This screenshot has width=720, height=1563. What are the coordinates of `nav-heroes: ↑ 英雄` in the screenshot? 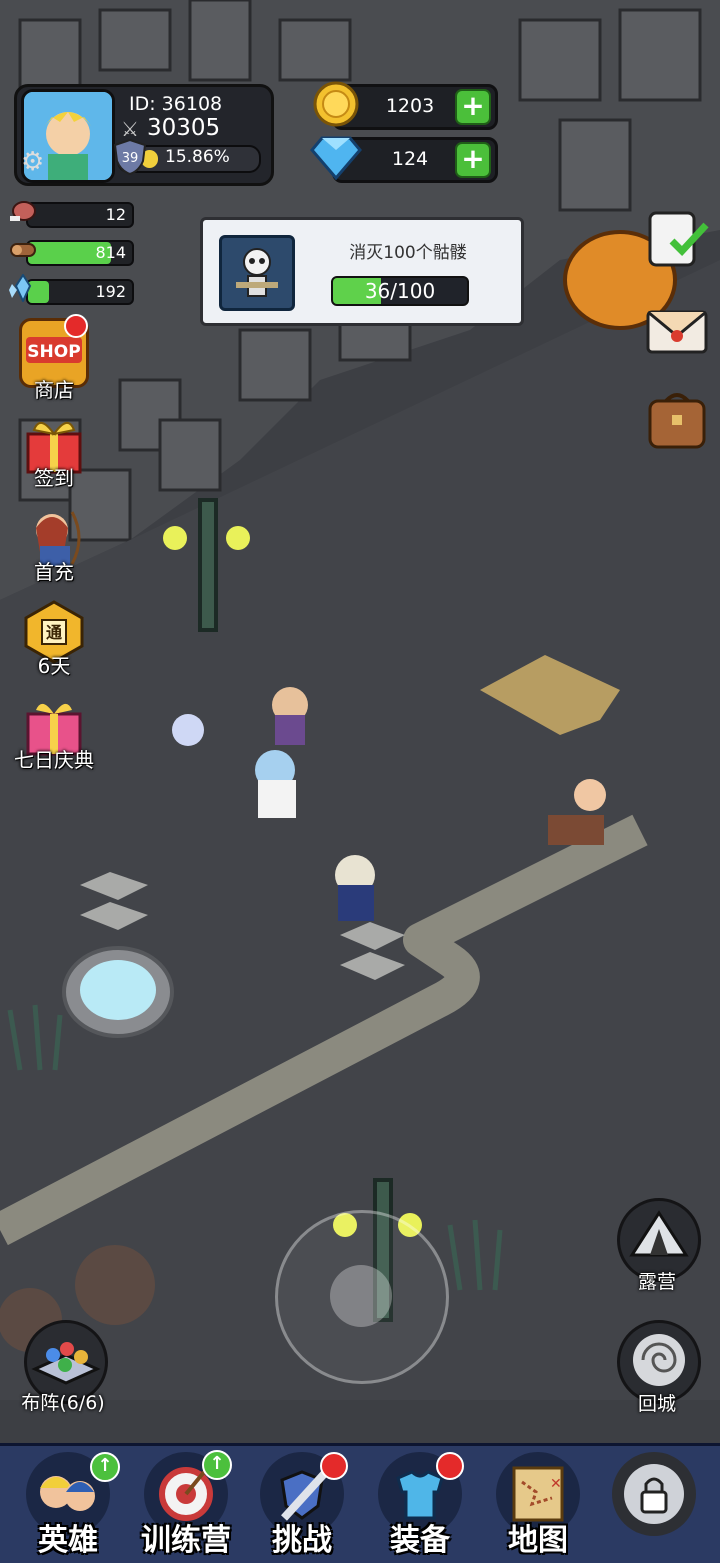 It's located at (68, 1504).